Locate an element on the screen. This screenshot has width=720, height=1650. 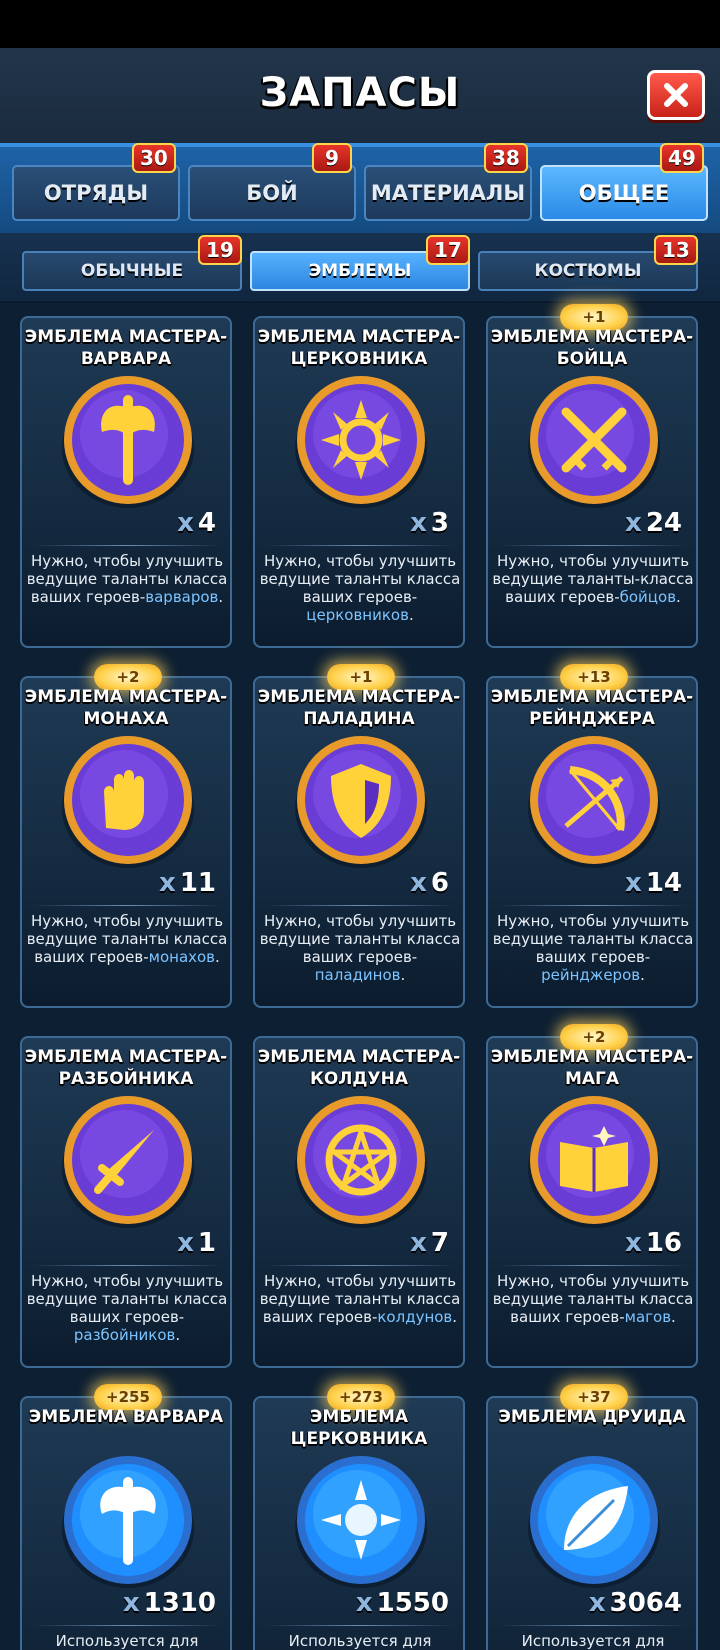
dagger-icon is located at coordinates (128, 1160).